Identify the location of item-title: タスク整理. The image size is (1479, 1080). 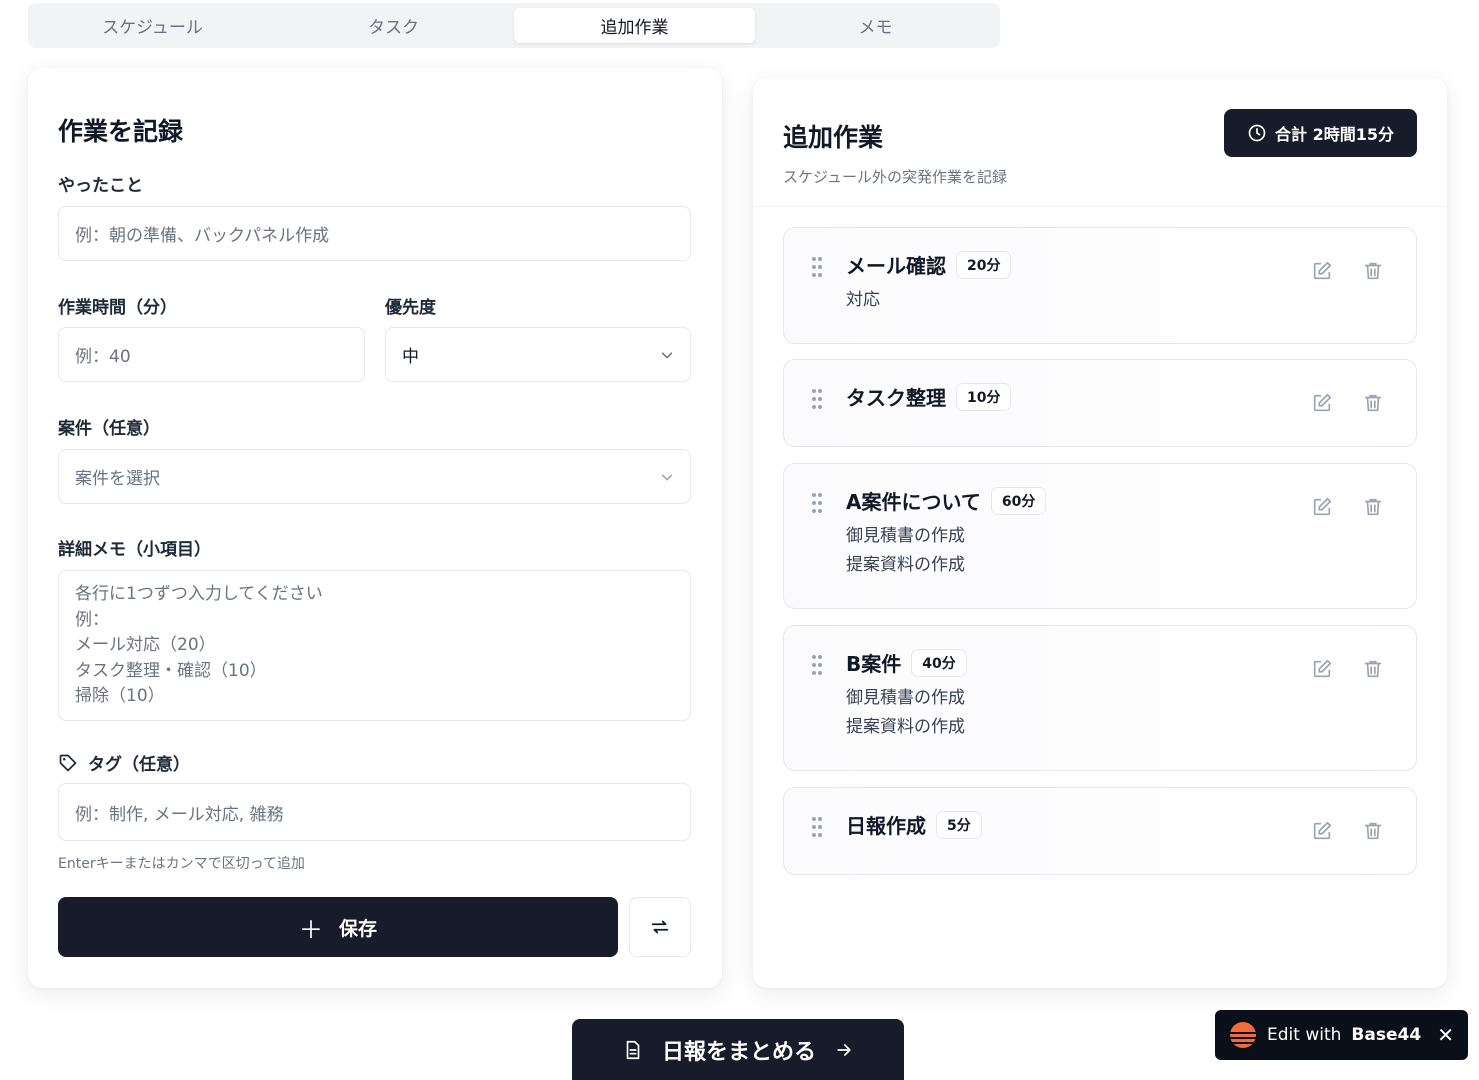
(896, 398).